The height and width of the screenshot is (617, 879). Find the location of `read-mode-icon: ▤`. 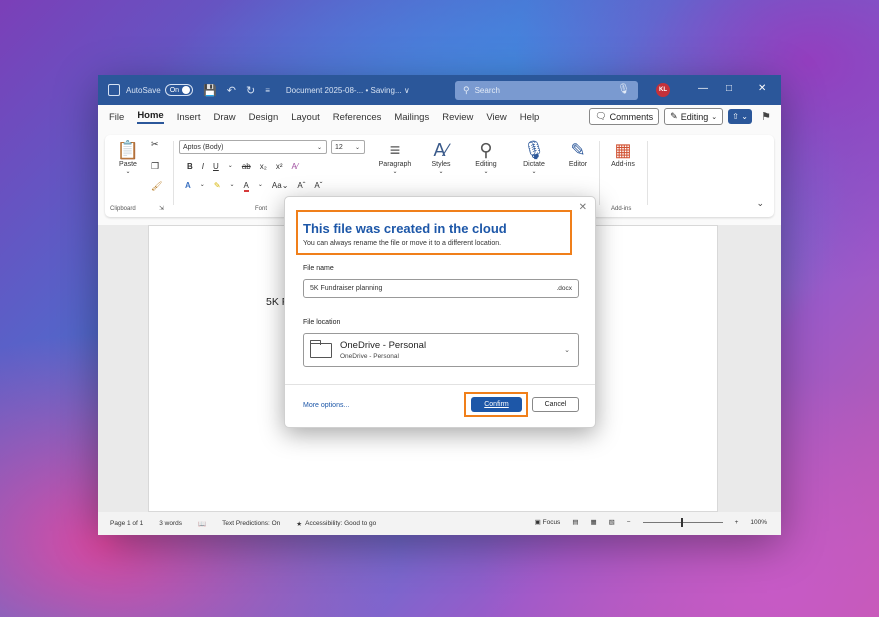

read-mode-icon: ▤ is located at coordinates (575, 522).